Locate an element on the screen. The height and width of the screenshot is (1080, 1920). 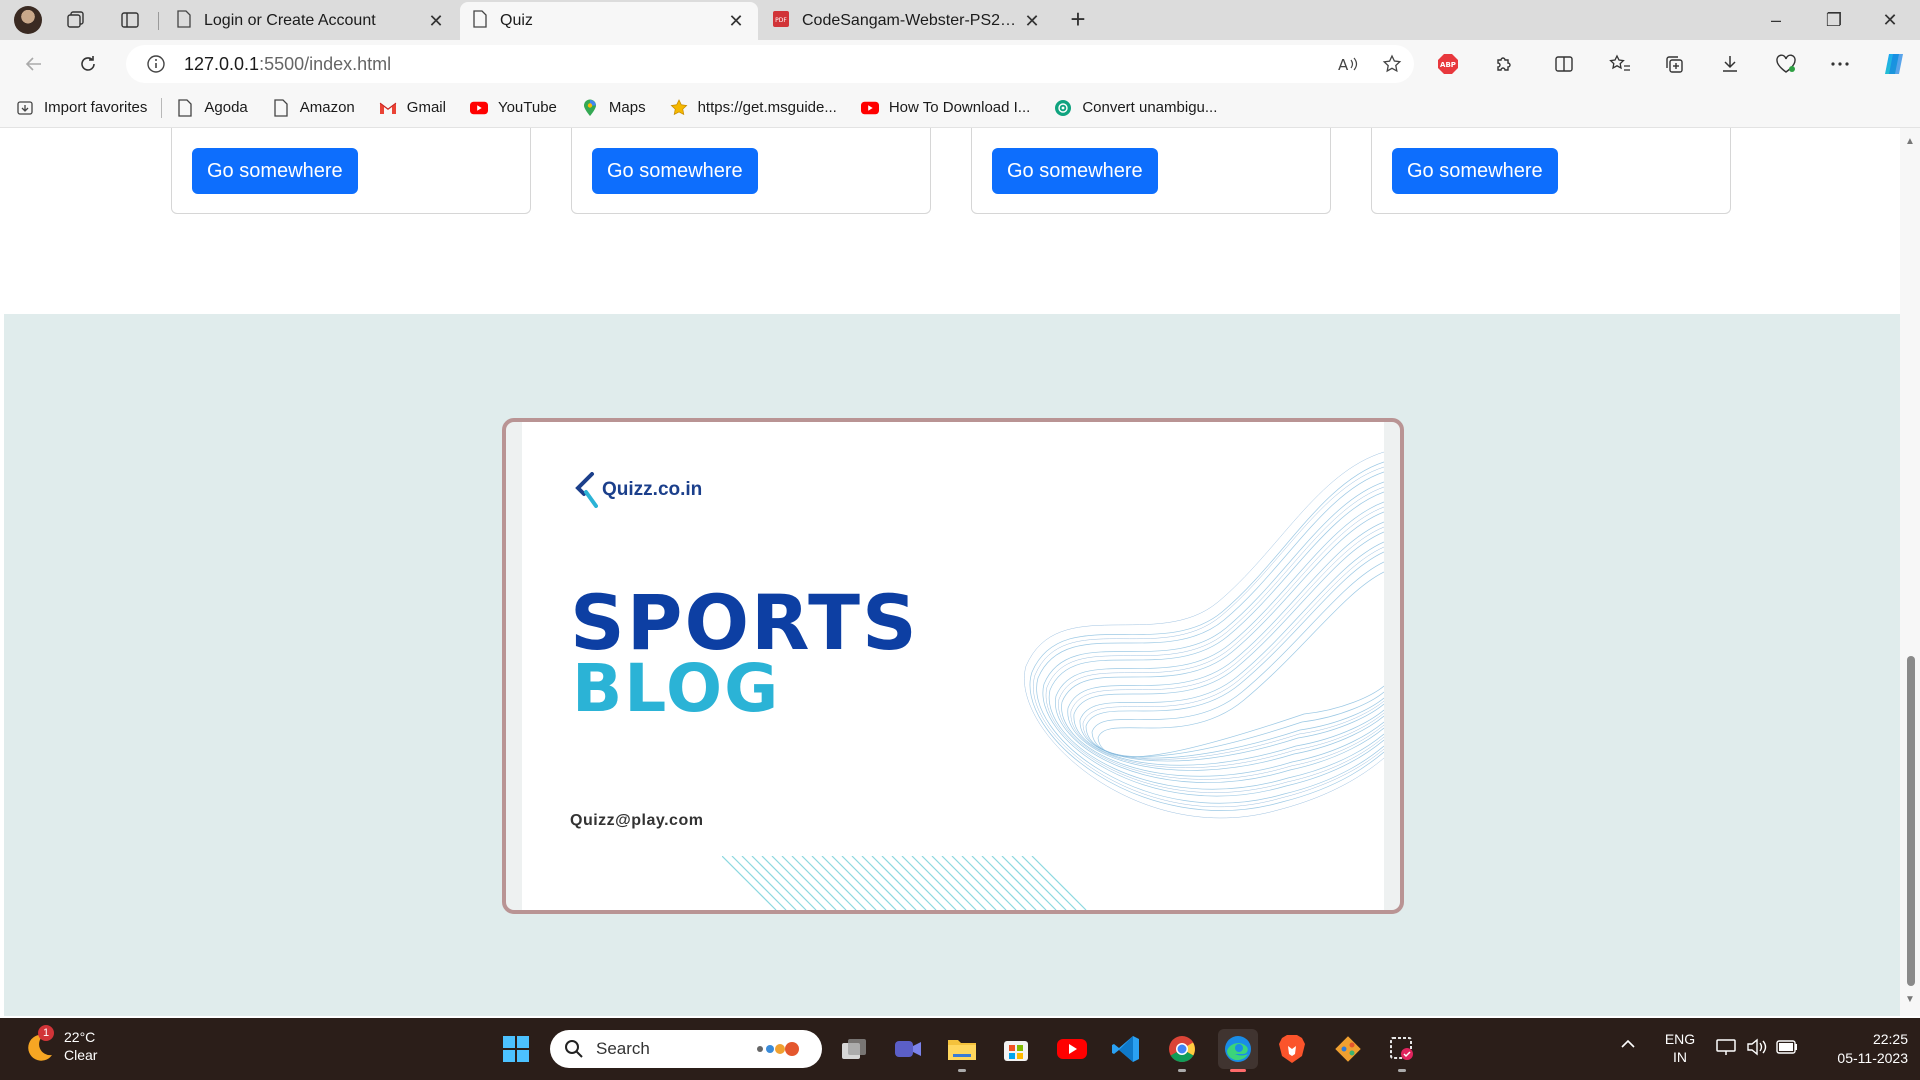
star-icon is located at coordinates (679, 107).